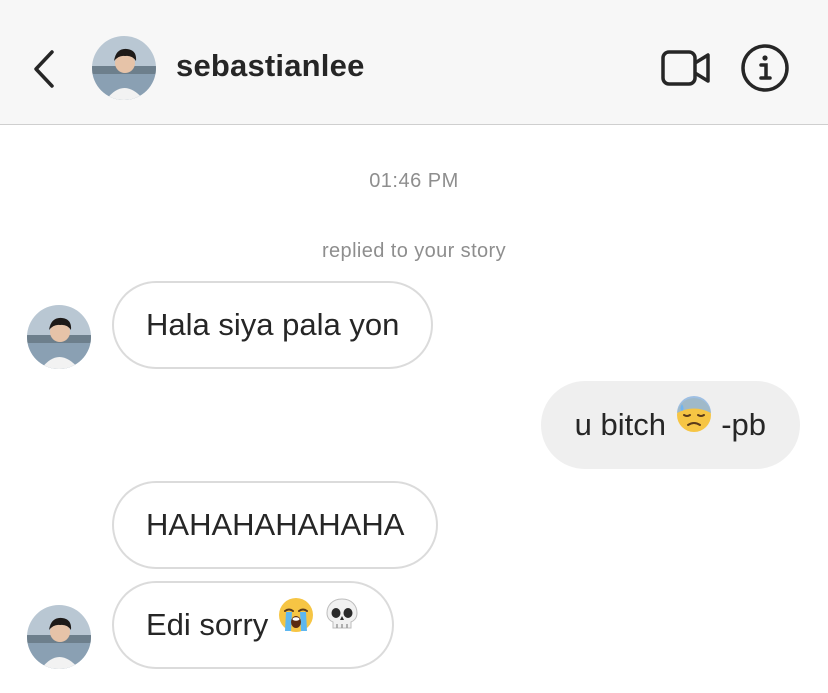 Image resolution: width=828 pixels, height=693 pixels. Describe the element at coordinates (270, 66) in the screenshot. I see `chat-username: sebastianlee` at that location.